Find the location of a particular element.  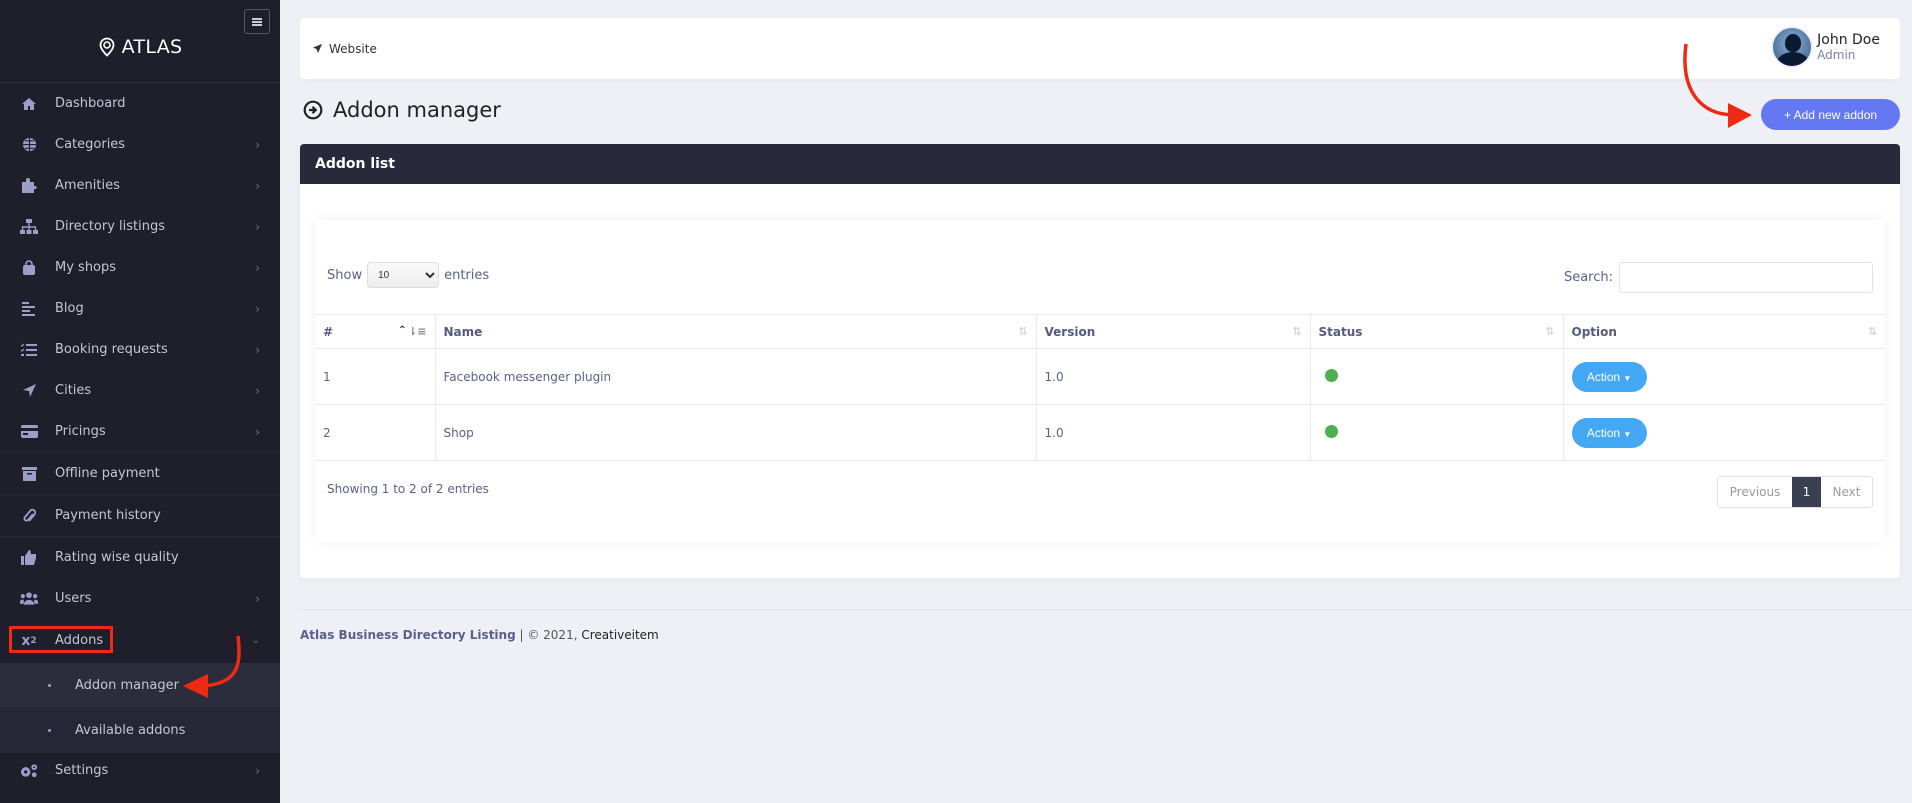

sidebar-item-categories: Categories › is located at coordinates (140, 144).